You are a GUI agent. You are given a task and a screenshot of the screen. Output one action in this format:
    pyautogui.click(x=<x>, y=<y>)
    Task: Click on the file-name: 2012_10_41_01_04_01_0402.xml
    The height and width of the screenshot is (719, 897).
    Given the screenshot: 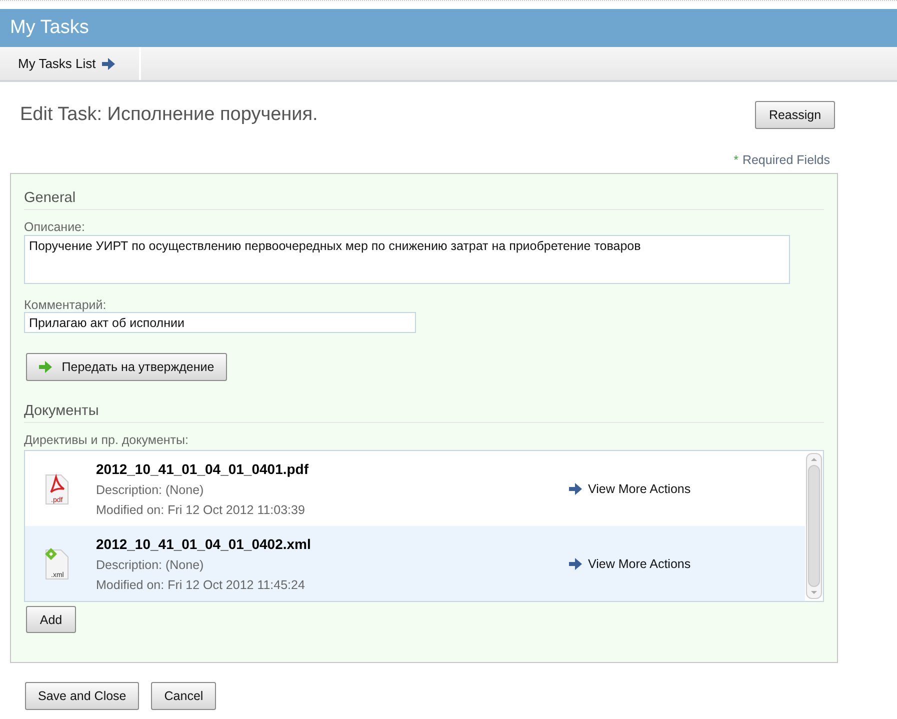 What is the action you would take?
    pyautogui.click(x=316, y=544)
    